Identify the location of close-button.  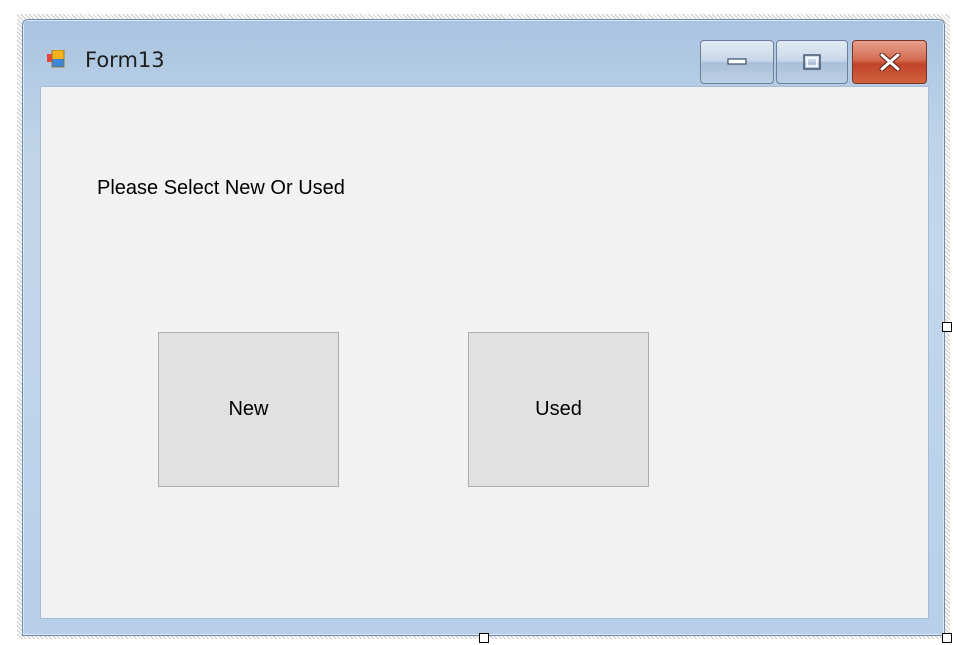
(889, 62).